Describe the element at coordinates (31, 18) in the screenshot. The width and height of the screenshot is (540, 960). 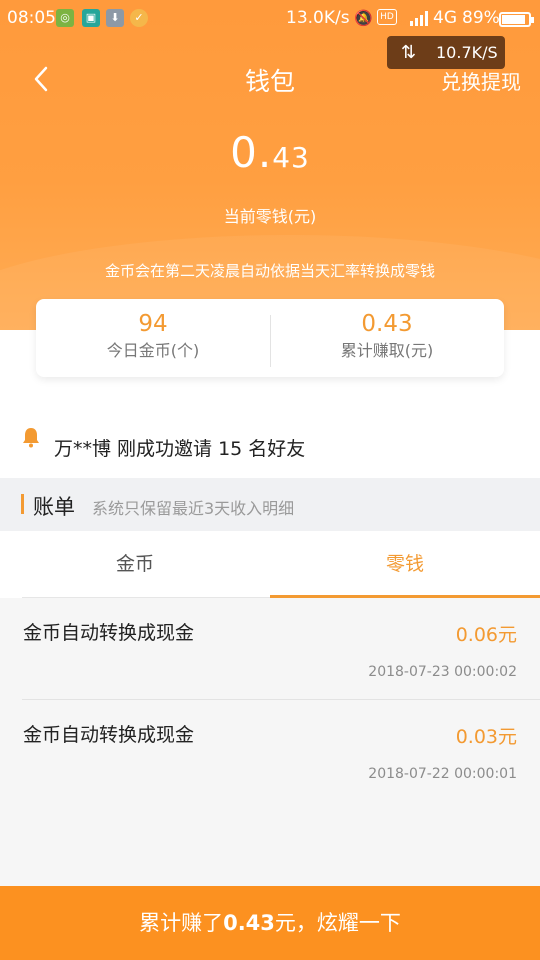
I see `status-time: 08:05` at that location.